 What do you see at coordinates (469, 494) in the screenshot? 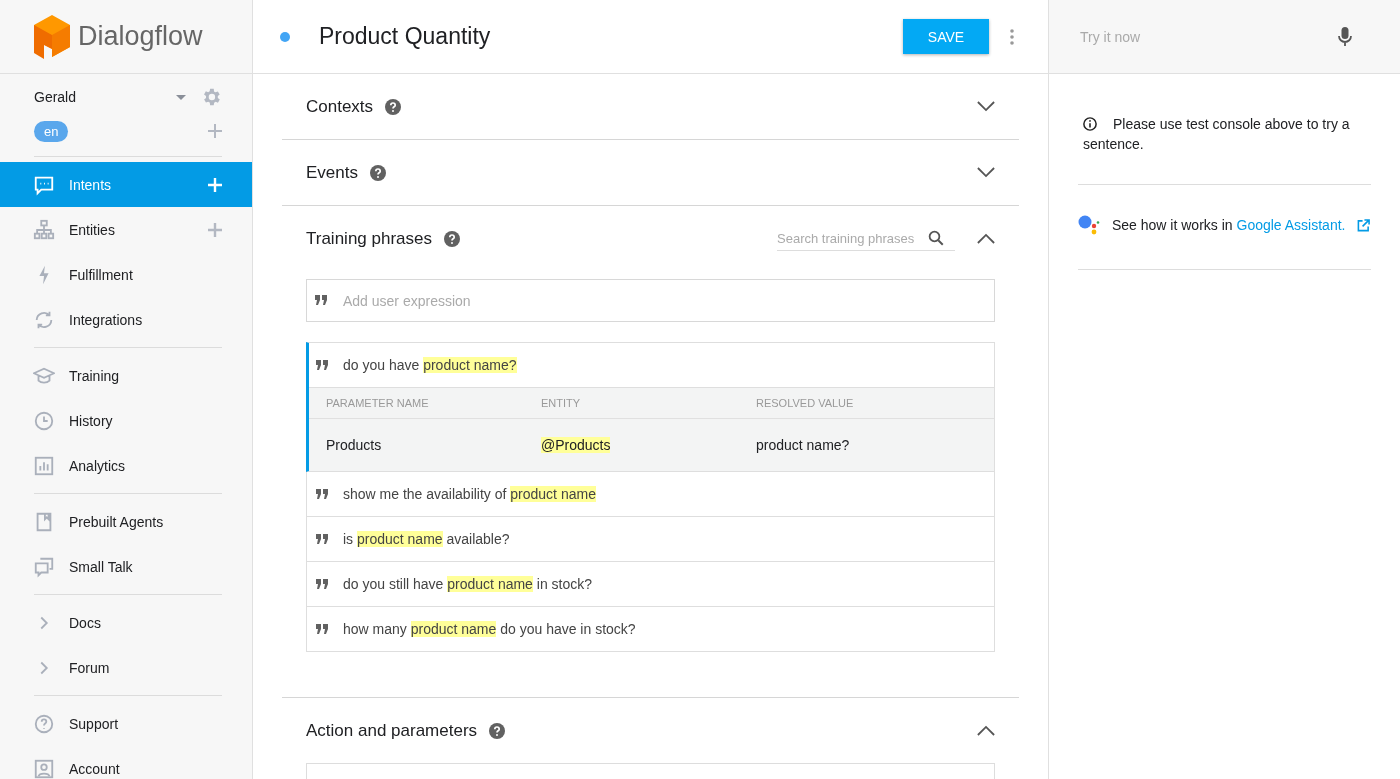
I see `phrase-text: show me the availability of product name` at bounding box center [469, 494].